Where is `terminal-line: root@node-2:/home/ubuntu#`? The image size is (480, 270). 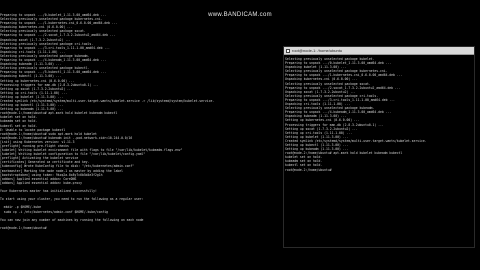
terminal-line: root@node-2:/home/ubuntu# is located at coordinates (309, 169).